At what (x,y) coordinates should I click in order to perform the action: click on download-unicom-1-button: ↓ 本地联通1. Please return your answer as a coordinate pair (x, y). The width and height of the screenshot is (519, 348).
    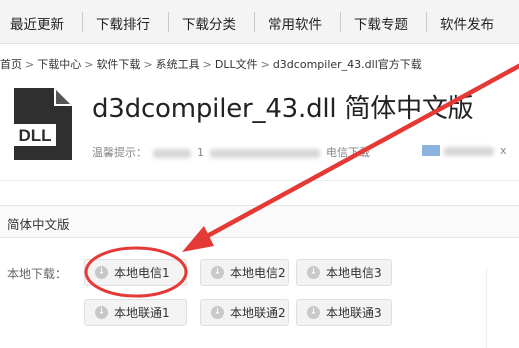
    Looking at the image, I should click on (135, 312).